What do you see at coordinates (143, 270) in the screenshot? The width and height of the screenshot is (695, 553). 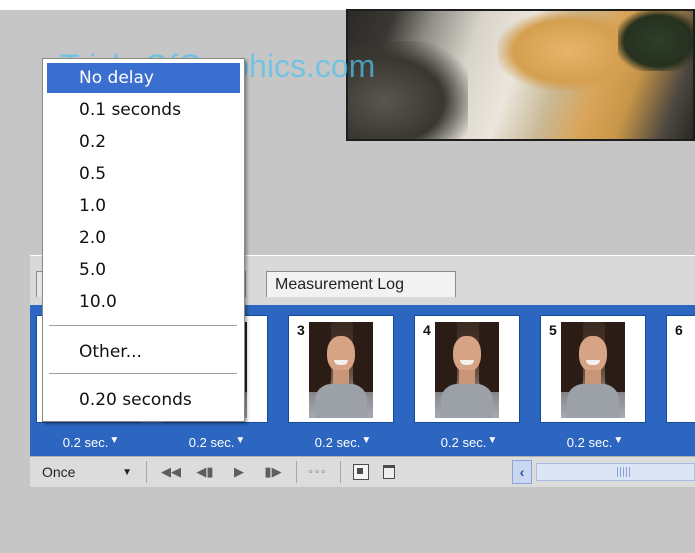 I see `menu-item-5-0: 5.0` at bounding box center [143, 270].